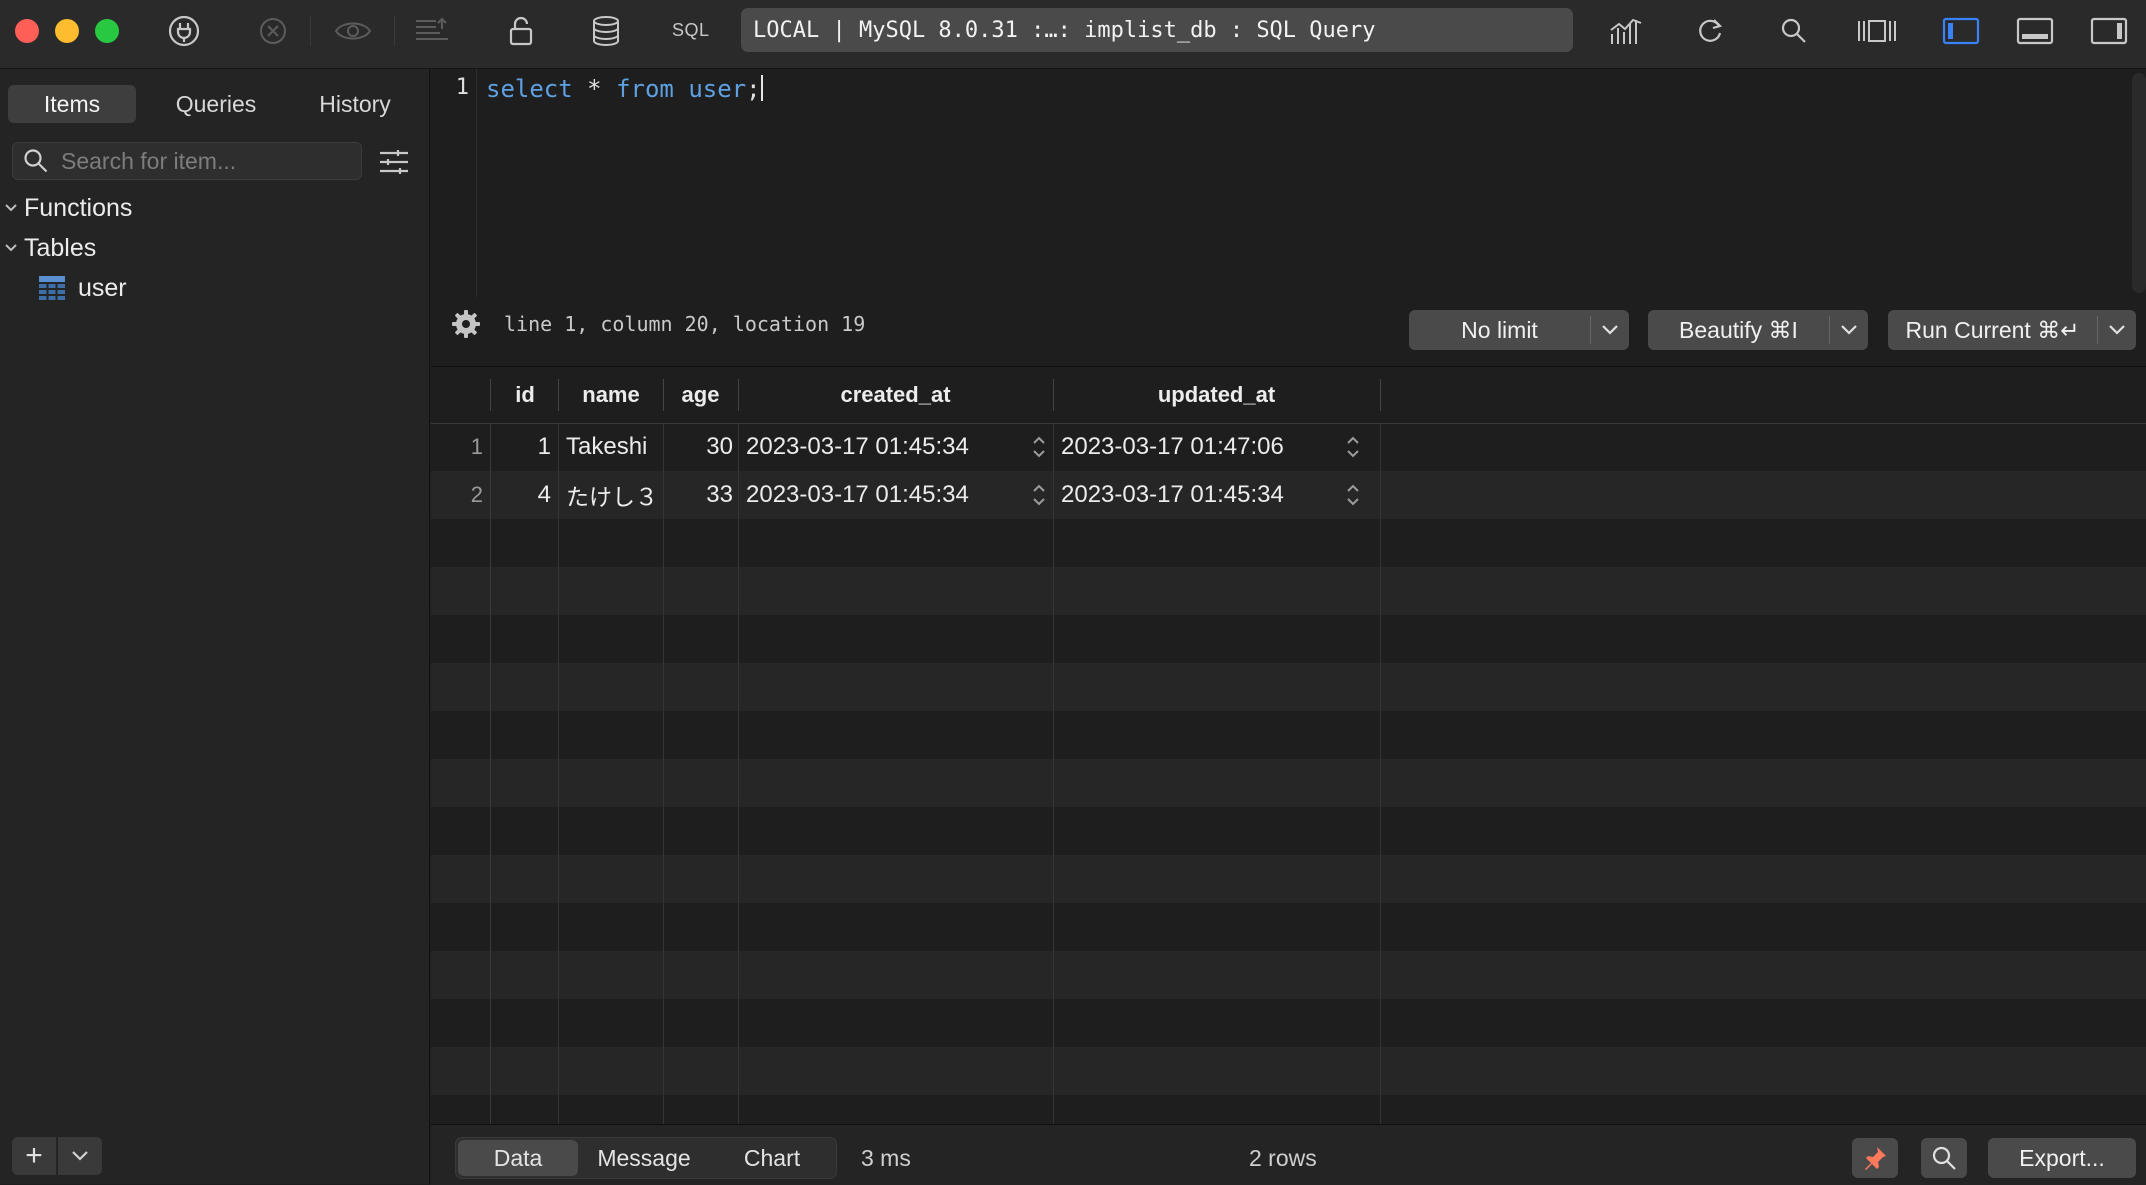  I want to click on toggle-right-panel-icon, so click(2109, 31).